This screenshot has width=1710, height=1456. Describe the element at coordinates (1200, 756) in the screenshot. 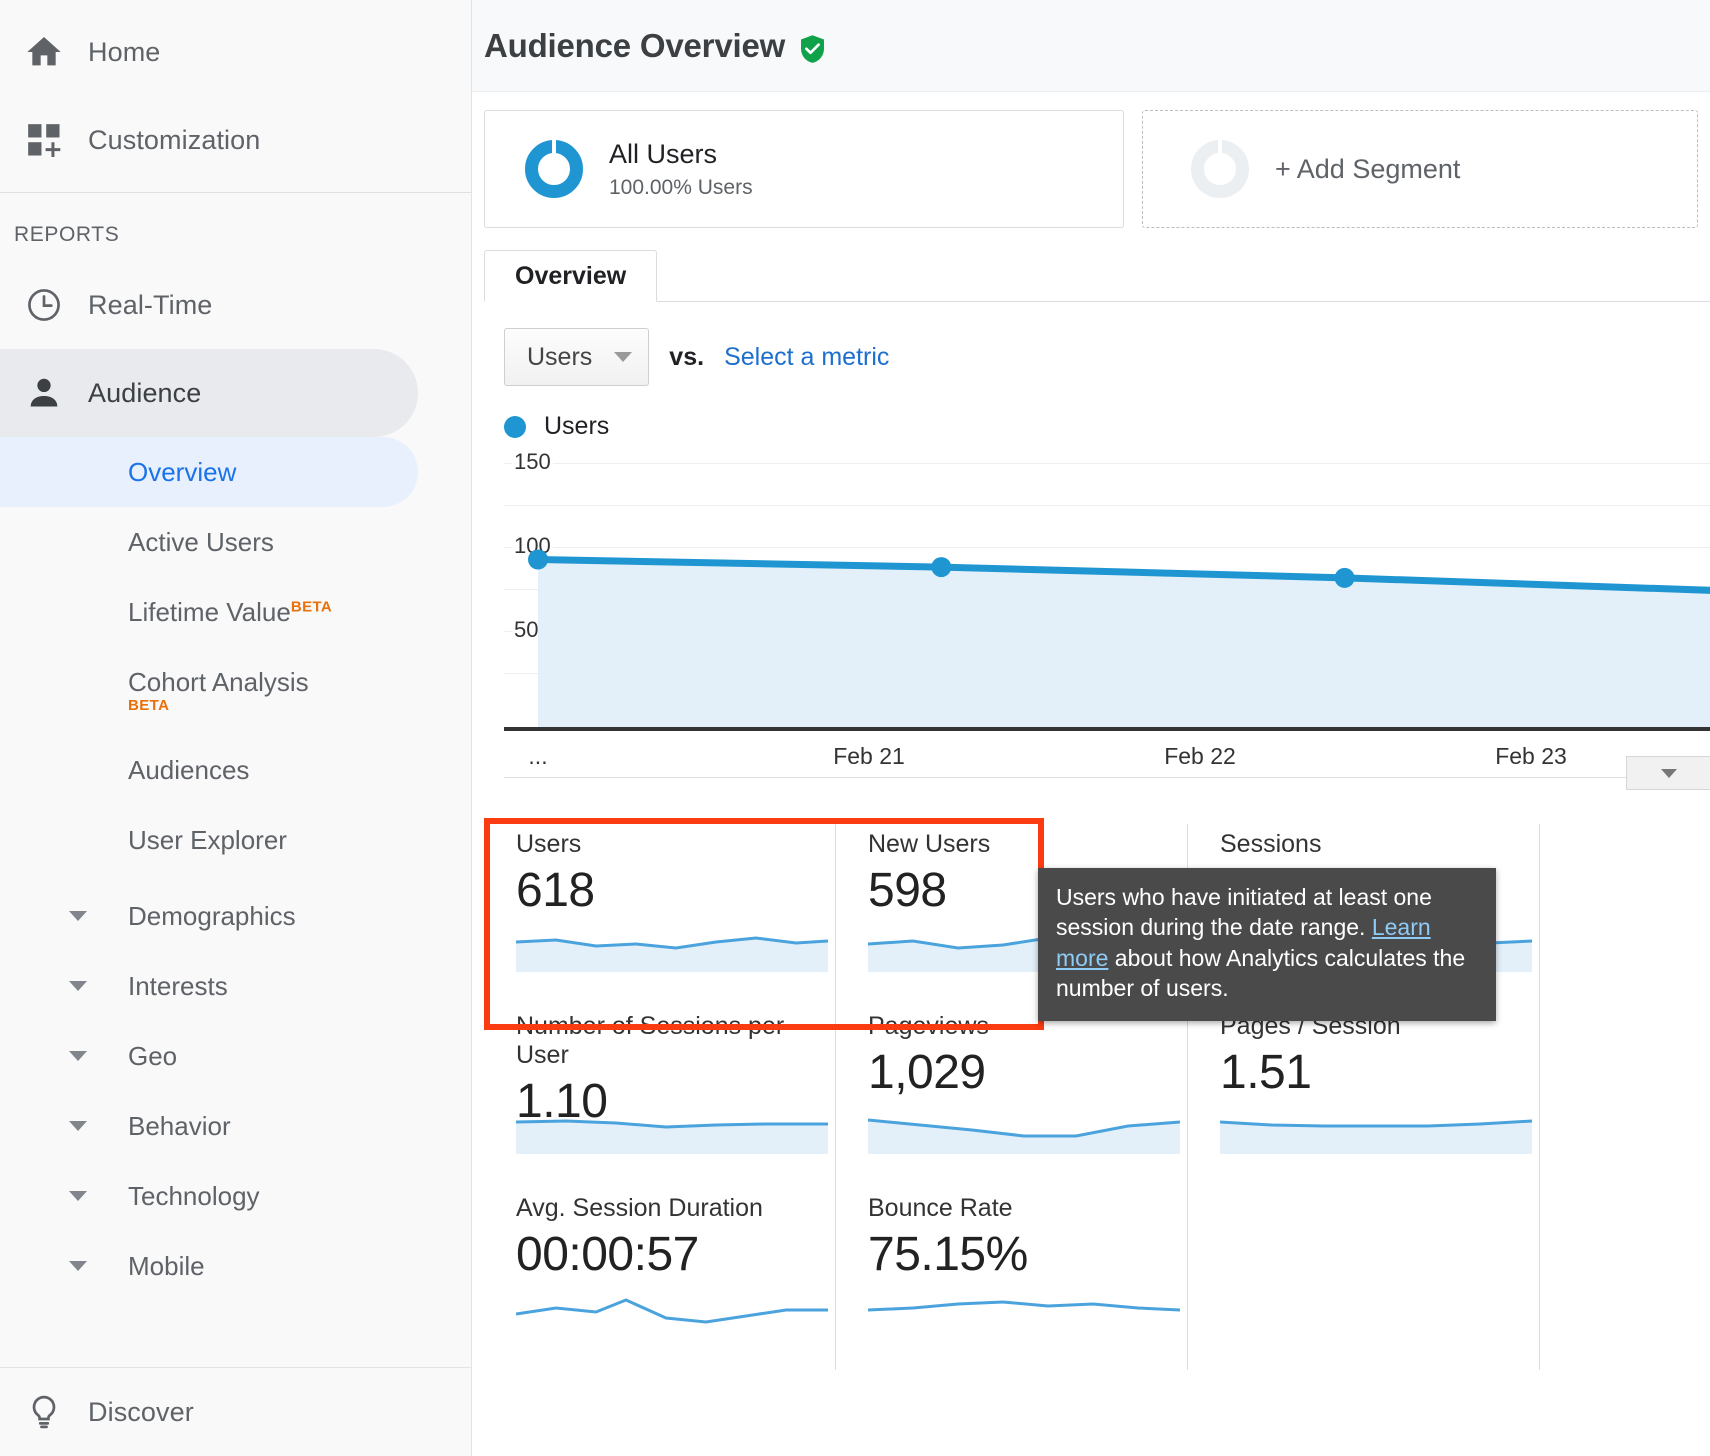

I see `x-axis-tick: Feb 22` at that location.